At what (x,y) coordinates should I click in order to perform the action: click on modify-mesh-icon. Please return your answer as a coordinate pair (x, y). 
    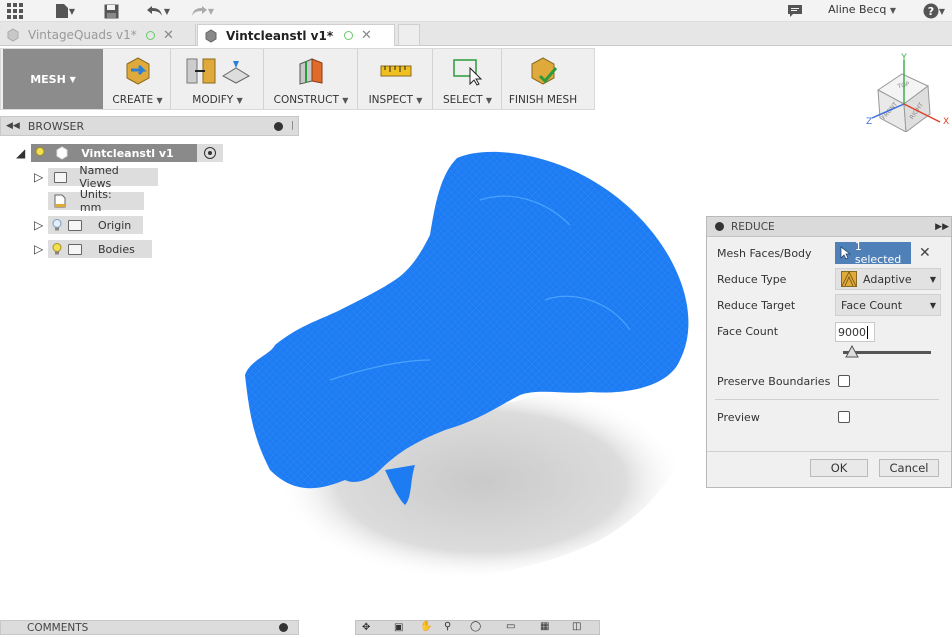
    Looking at the image, I should click on (200, 71).